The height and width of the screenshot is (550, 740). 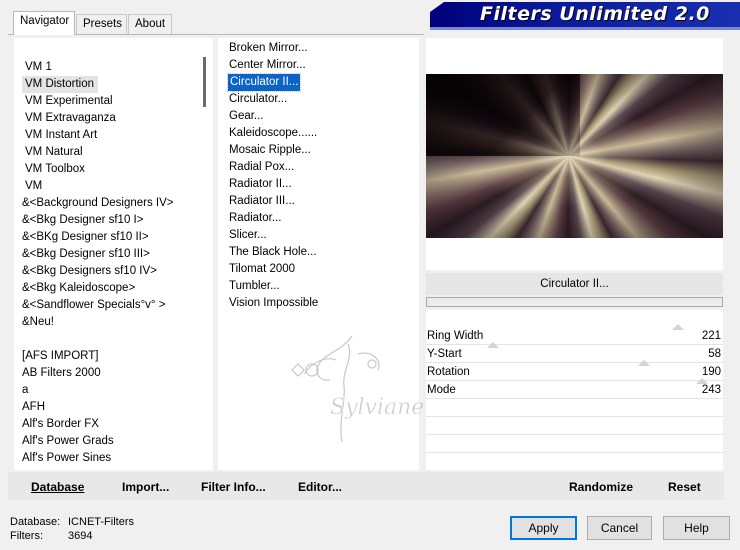 What do you see at coordinates (595, 14) in the screenshot?
I see `app-title: Filters Unlimited 2.0` at bounding box center [595, 14].